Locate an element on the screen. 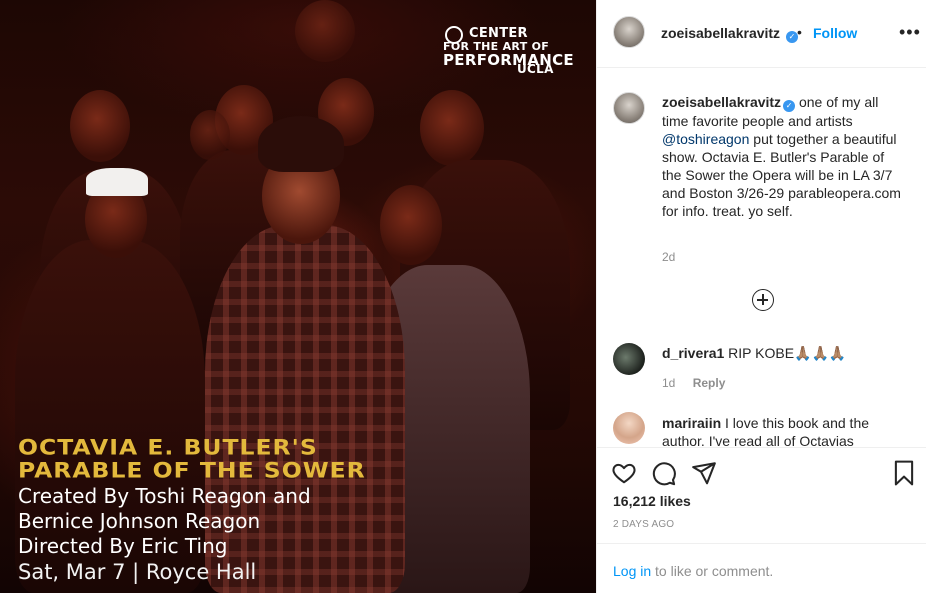  comment-text: RIP KOBE🙏🏽🙏🏽🙏🏽 is located at coordinates (785, 353).